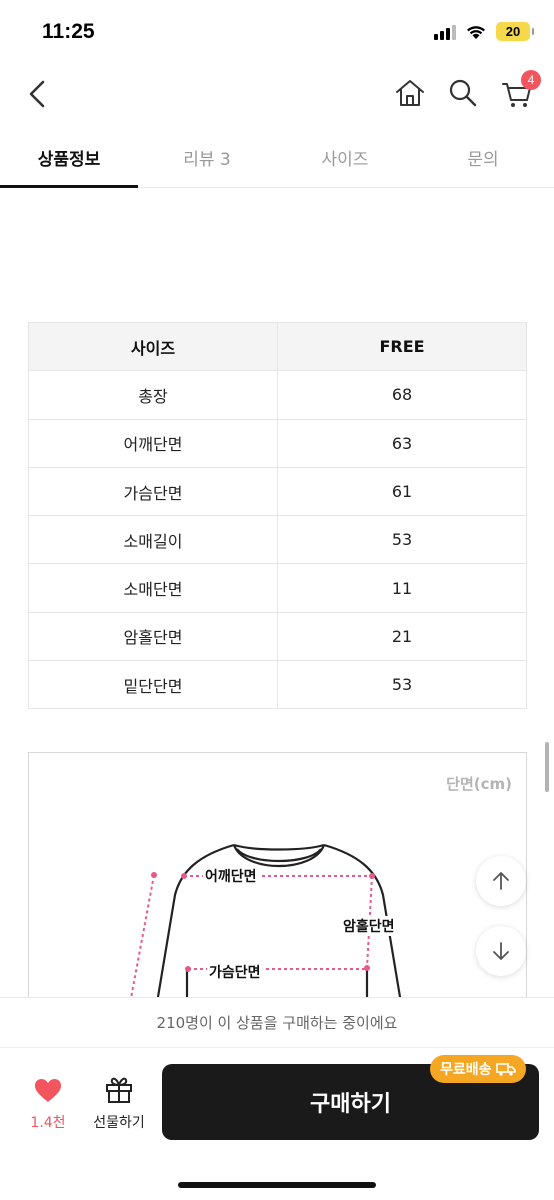 This screenshot has width=554, height=1200. I want to click on battery-indicator: 20, so click(515, 31).